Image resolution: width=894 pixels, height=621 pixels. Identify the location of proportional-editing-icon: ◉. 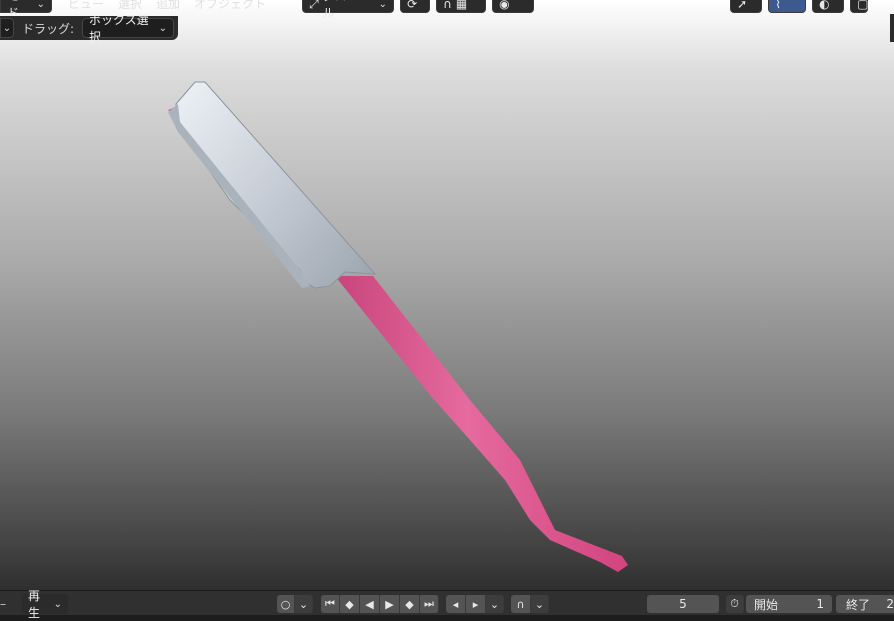
(504, 5).